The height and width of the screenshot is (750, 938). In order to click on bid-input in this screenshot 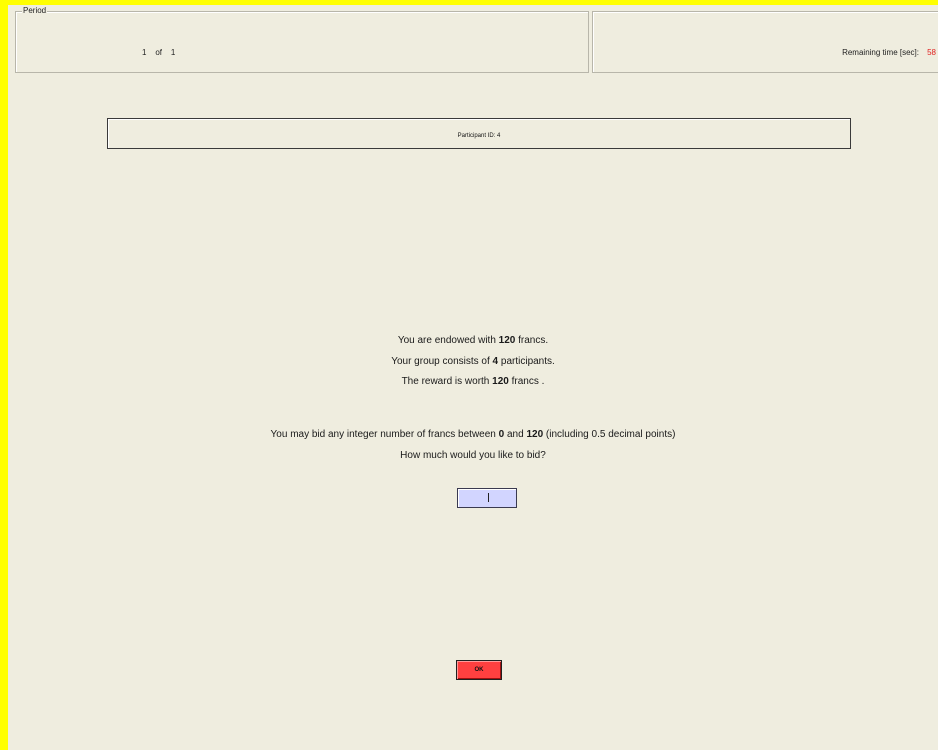, I will do `click(487, 498)`.